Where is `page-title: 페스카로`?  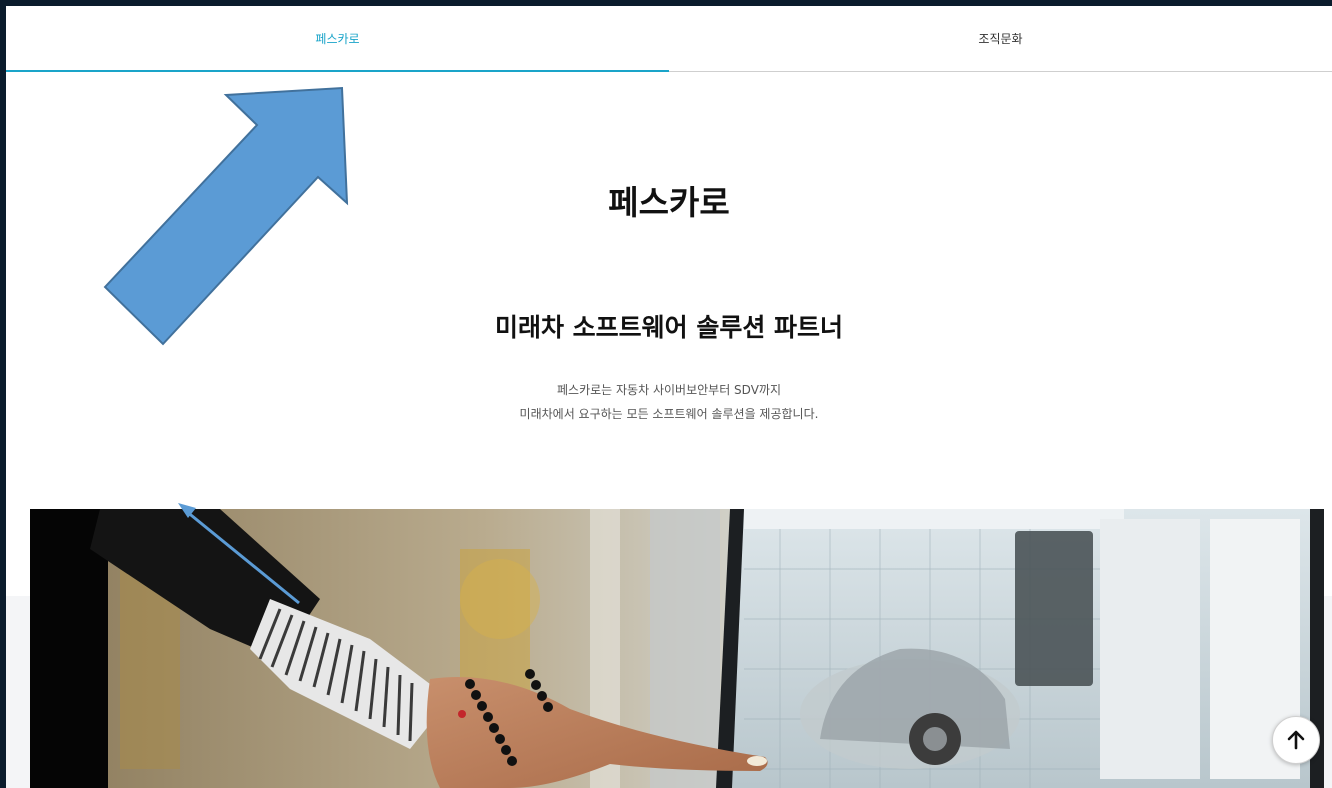
page-title: 페스카로 is located at coordinates (669, 202).